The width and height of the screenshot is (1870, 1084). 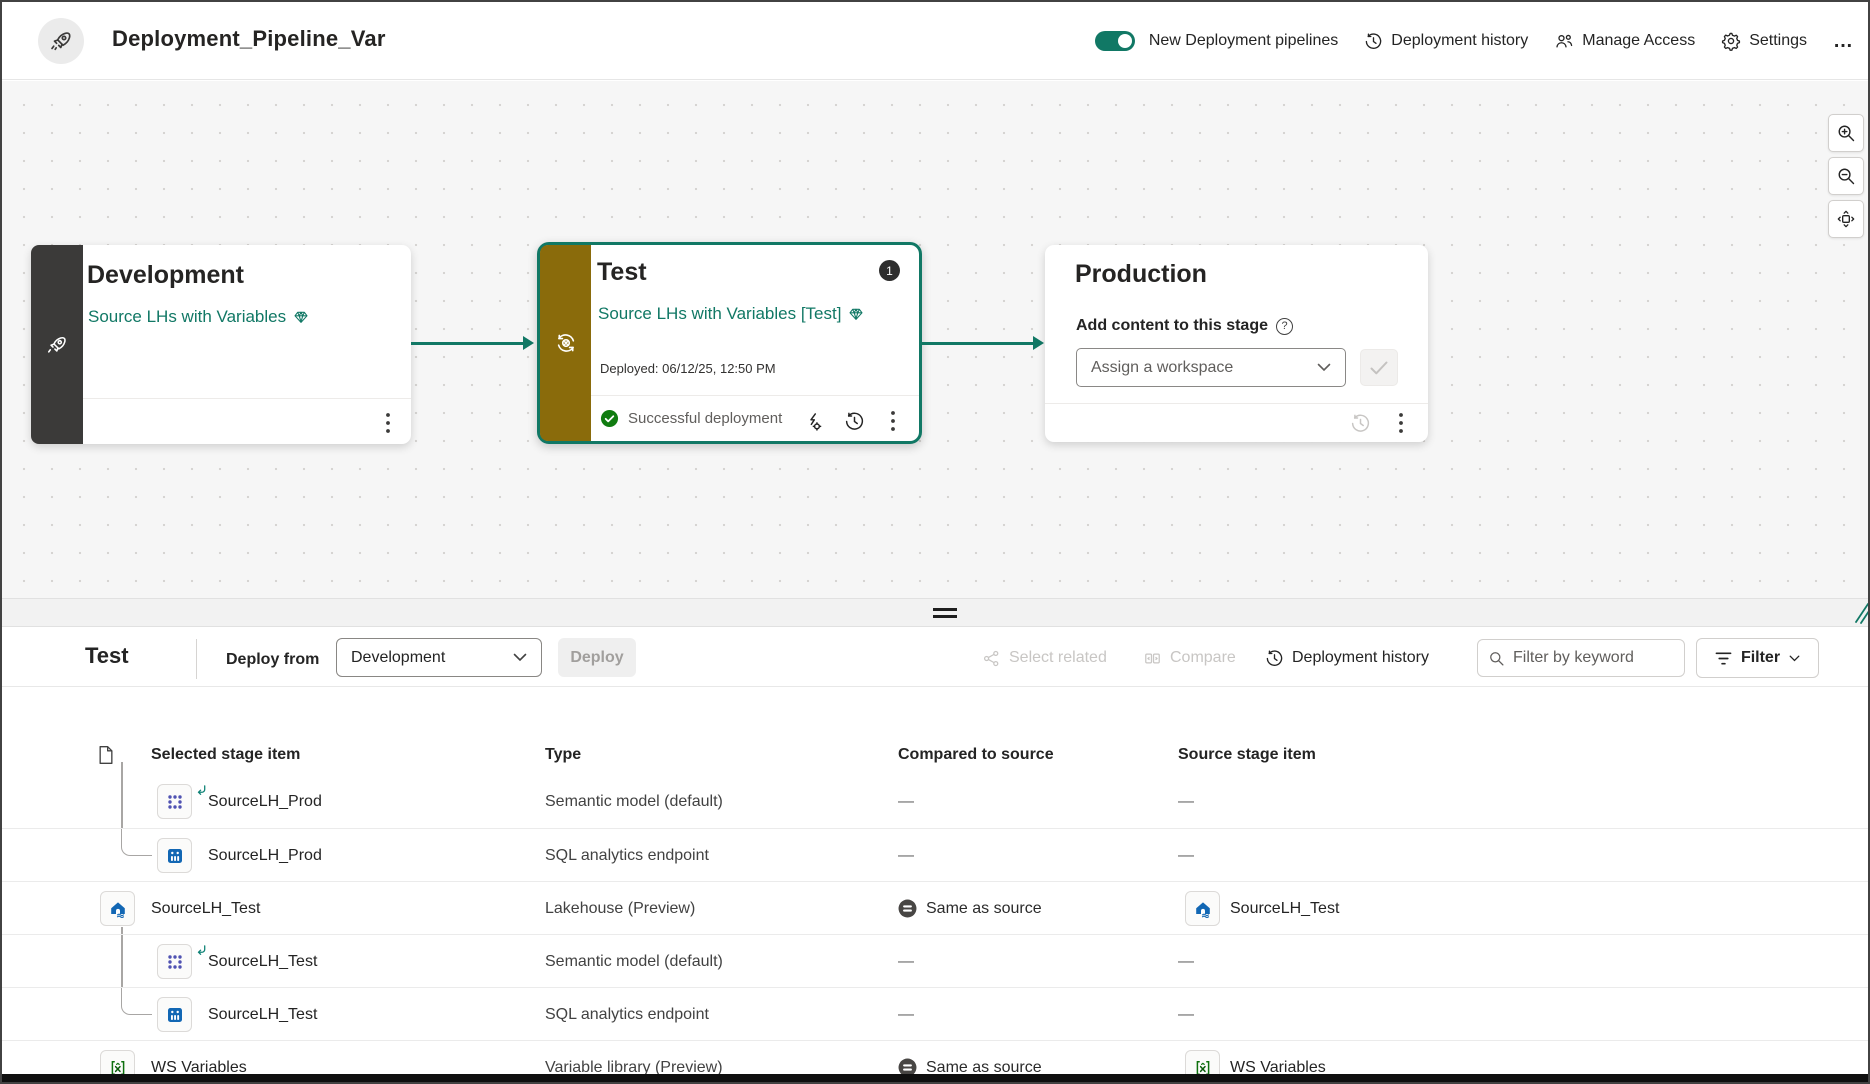 I want to click on stage-card-development: Development Source LHs with Variables, so click(x=221, y=344).